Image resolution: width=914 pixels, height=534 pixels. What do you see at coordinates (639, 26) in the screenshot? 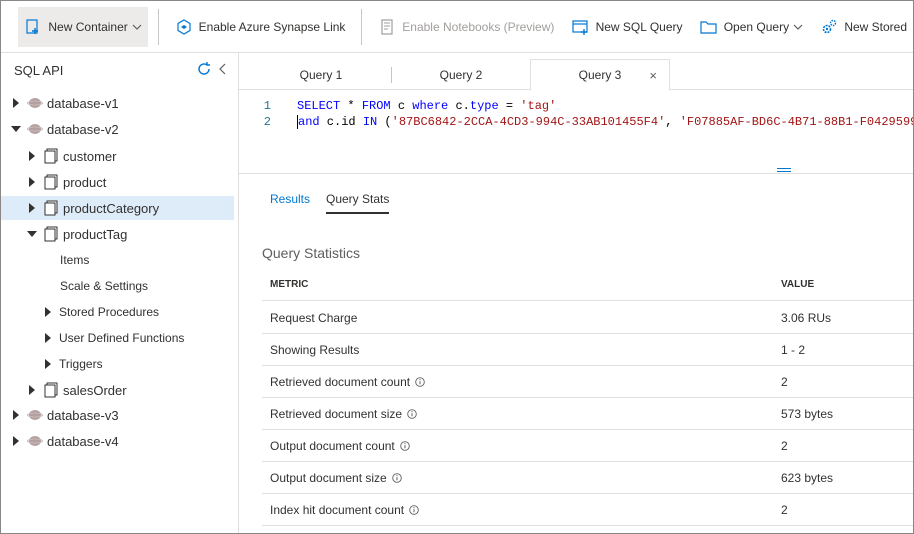
I see `new-sql-query-label: New SQL Query` at bounding box center [639, 26].